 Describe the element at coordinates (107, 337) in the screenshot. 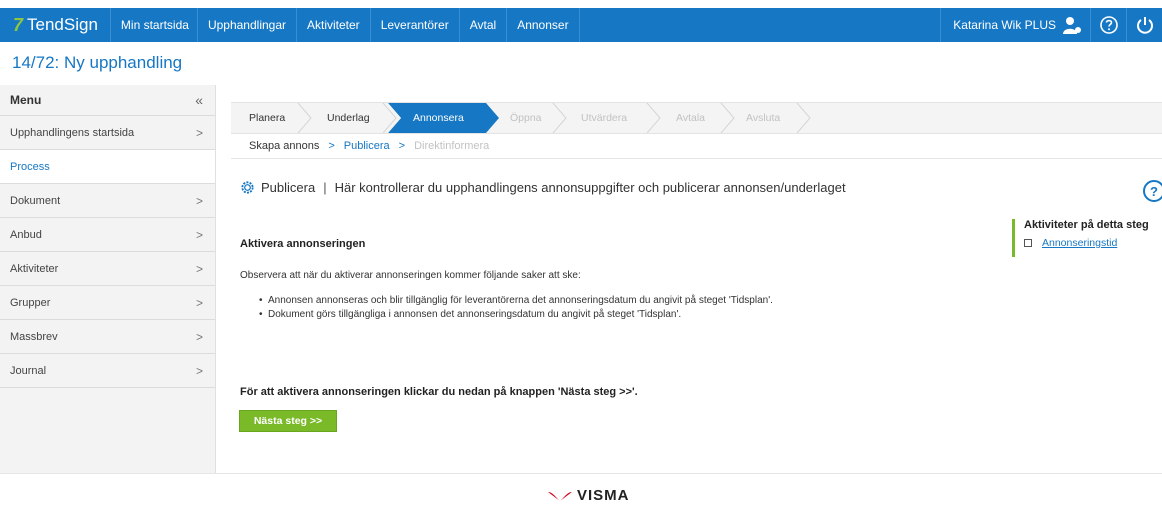

I see `sidebar-item-massbrev: Massbrev >` at that location.